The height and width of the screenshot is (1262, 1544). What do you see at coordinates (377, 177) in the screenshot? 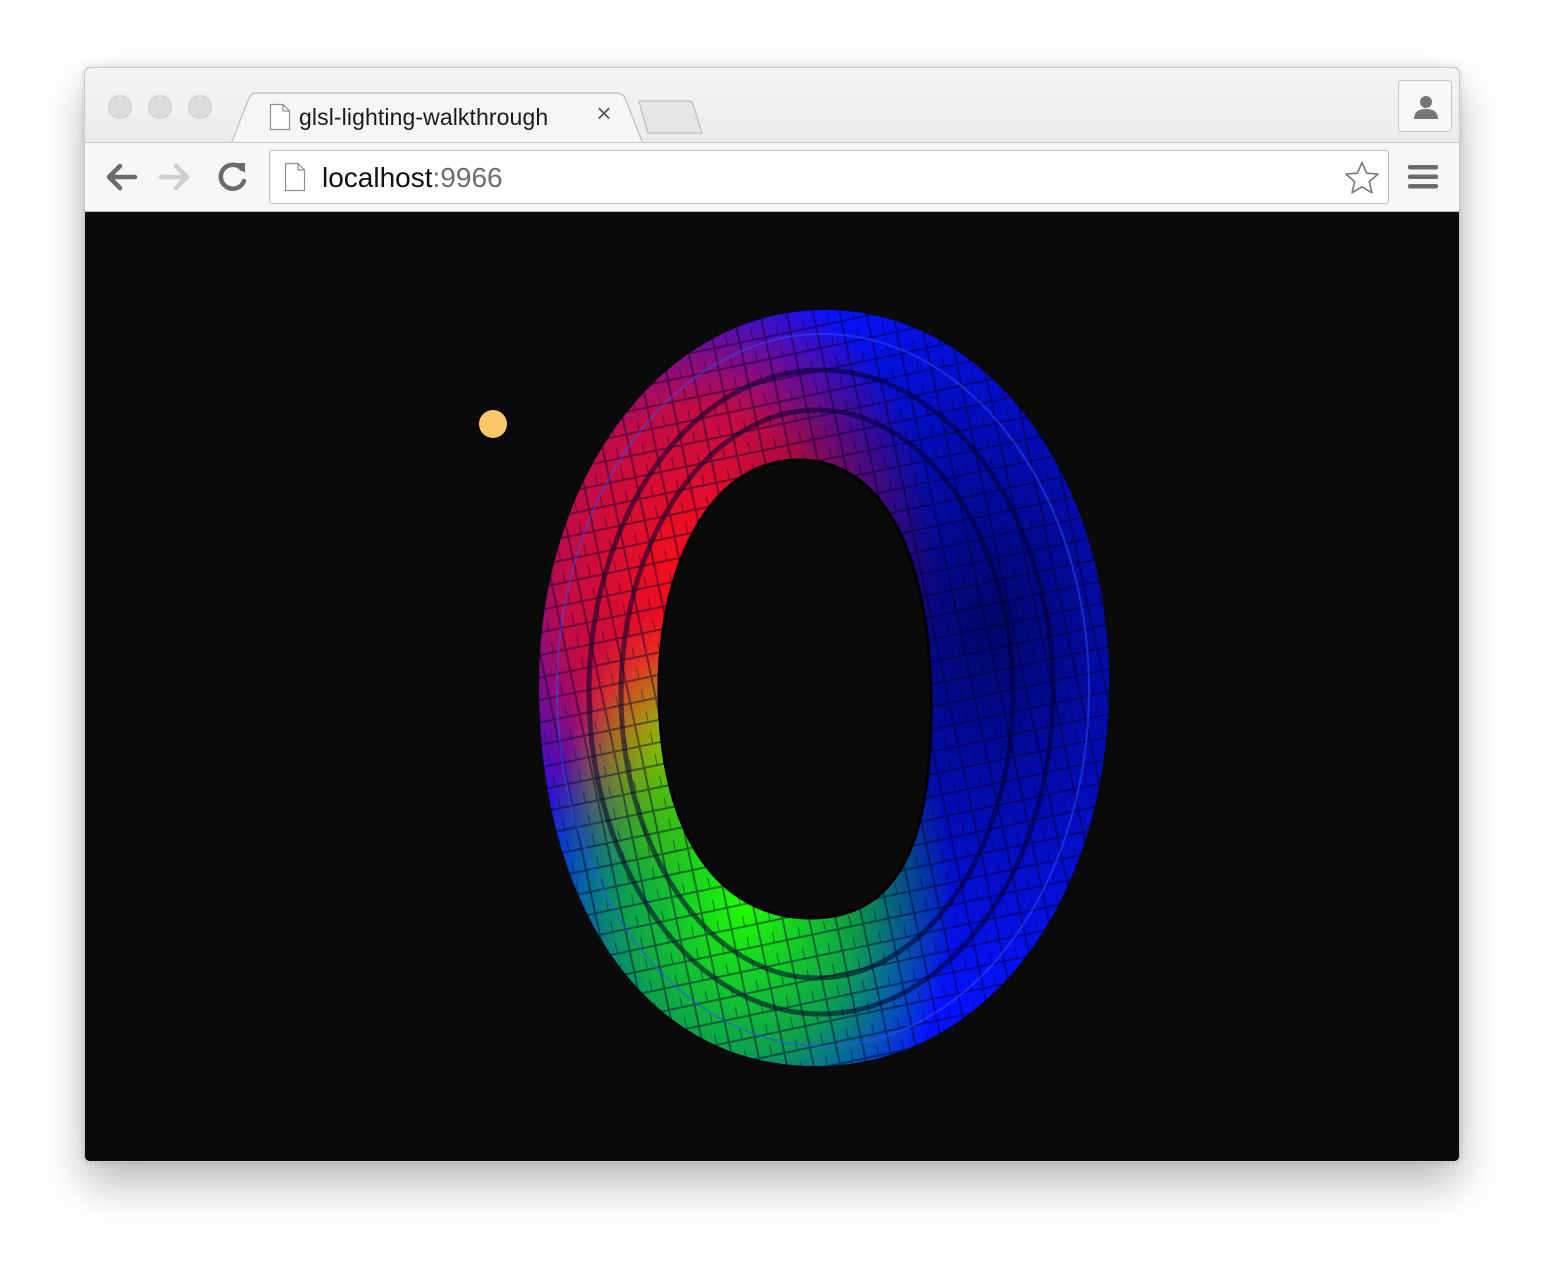
I see `url-host: localhost` at bounding box center [377, 177].